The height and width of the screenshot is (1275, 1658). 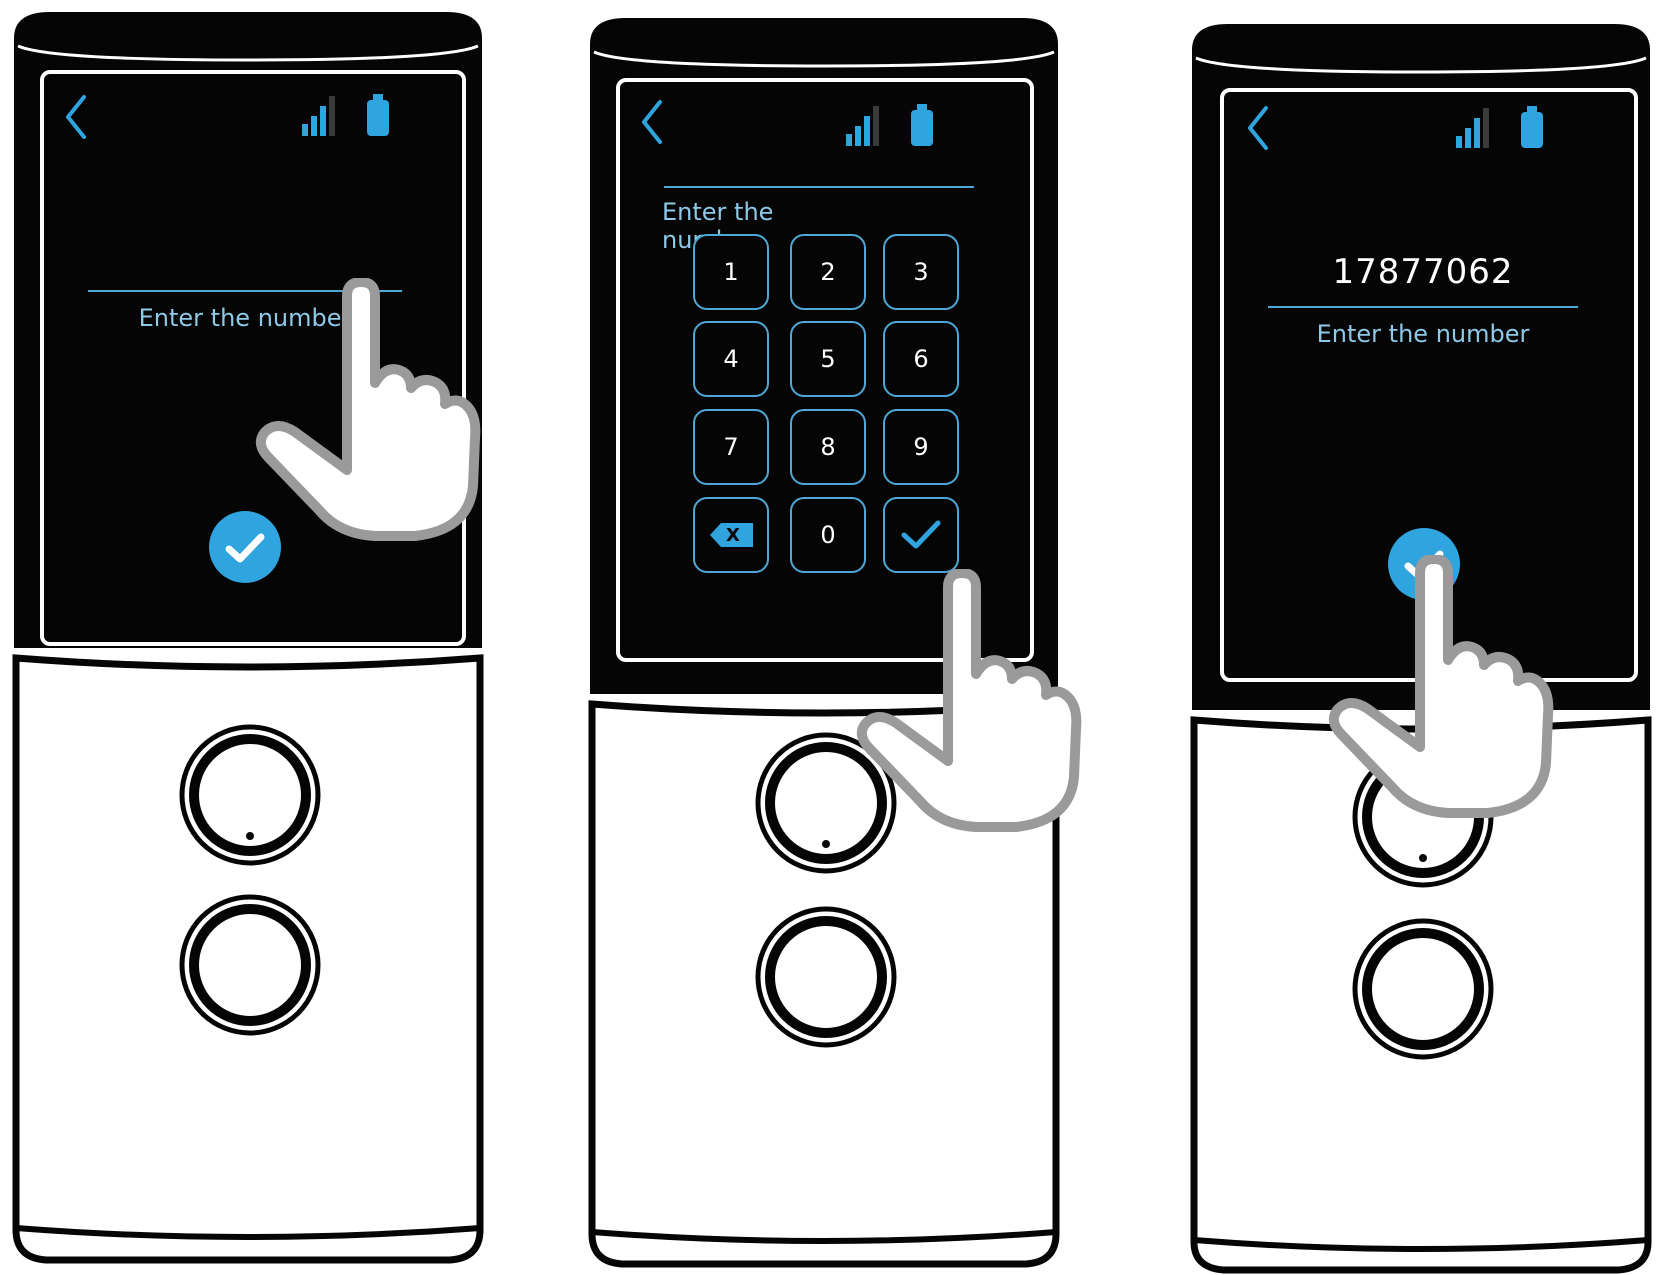 What do you see at coordinates (921, 447) in the screenshot?
I see `key-9: 9` at bounding box center [921, 447].